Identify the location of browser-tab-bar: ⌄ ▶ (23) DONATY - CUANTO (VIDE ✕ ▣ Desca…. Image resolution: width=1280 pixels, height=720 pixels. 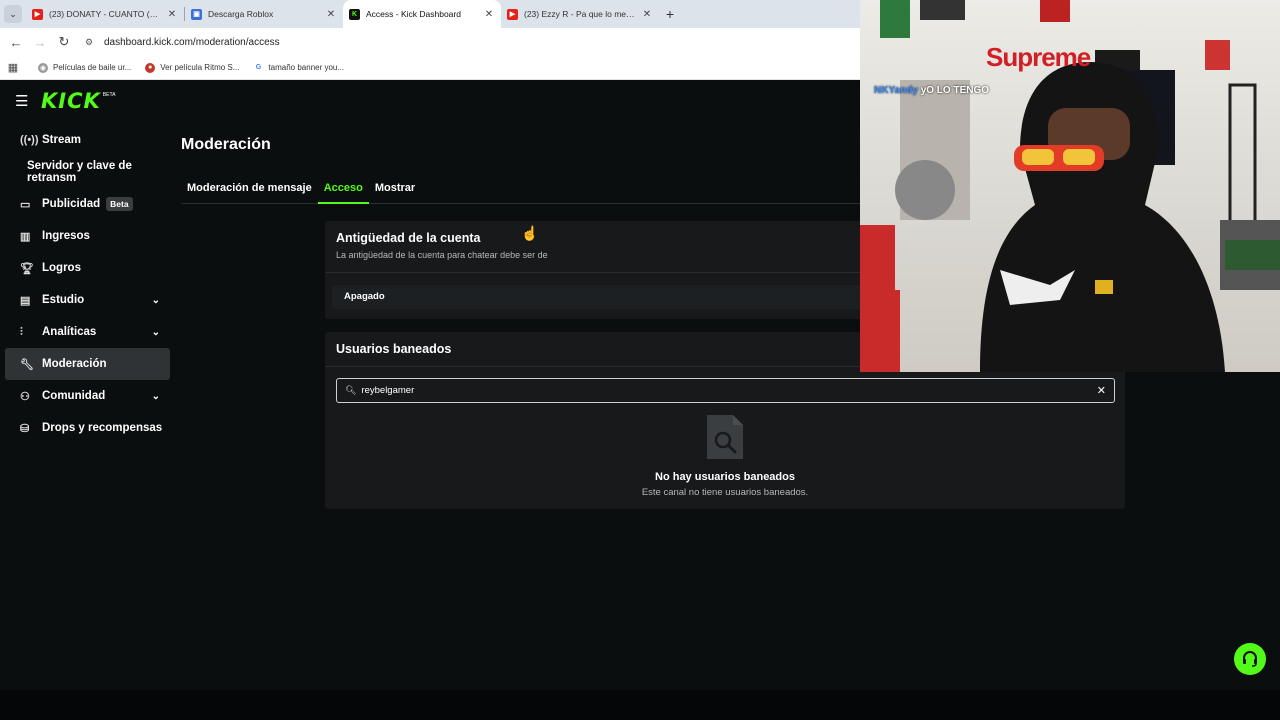
(430, 14).